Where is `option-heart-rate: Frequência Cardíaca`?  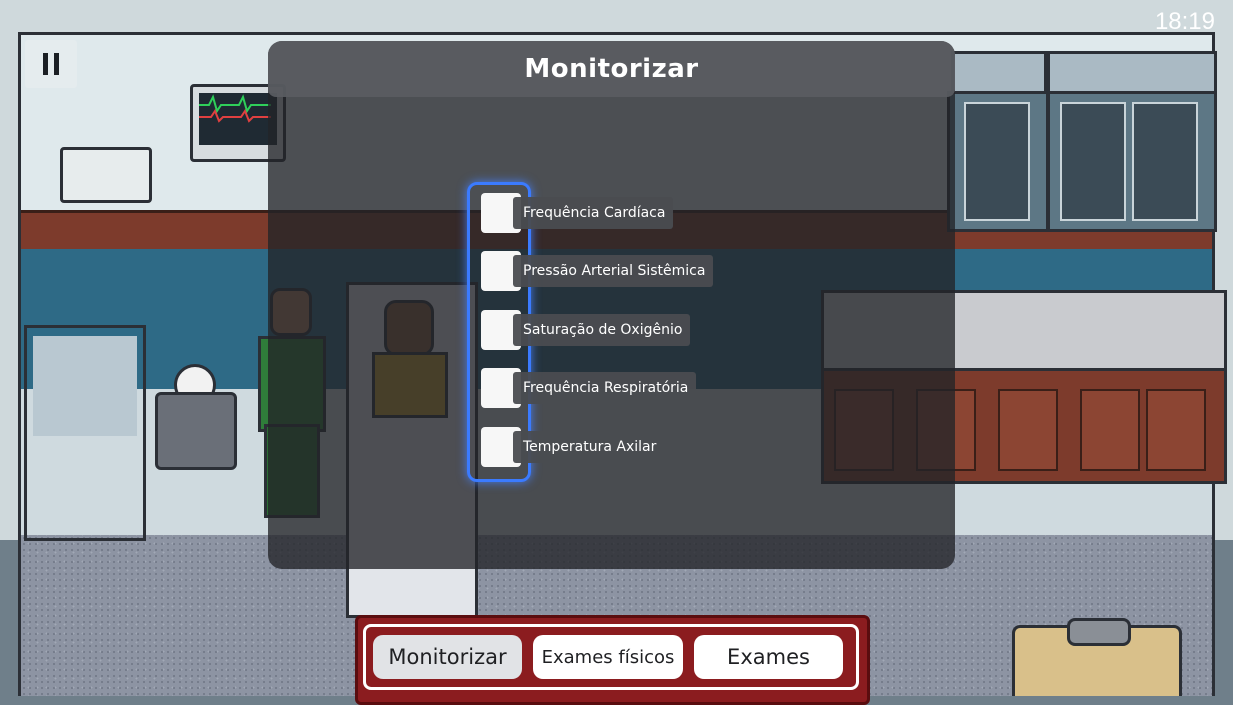
option-heart-rate: Frequência Cardíaca is located at coordinates (577, 213).